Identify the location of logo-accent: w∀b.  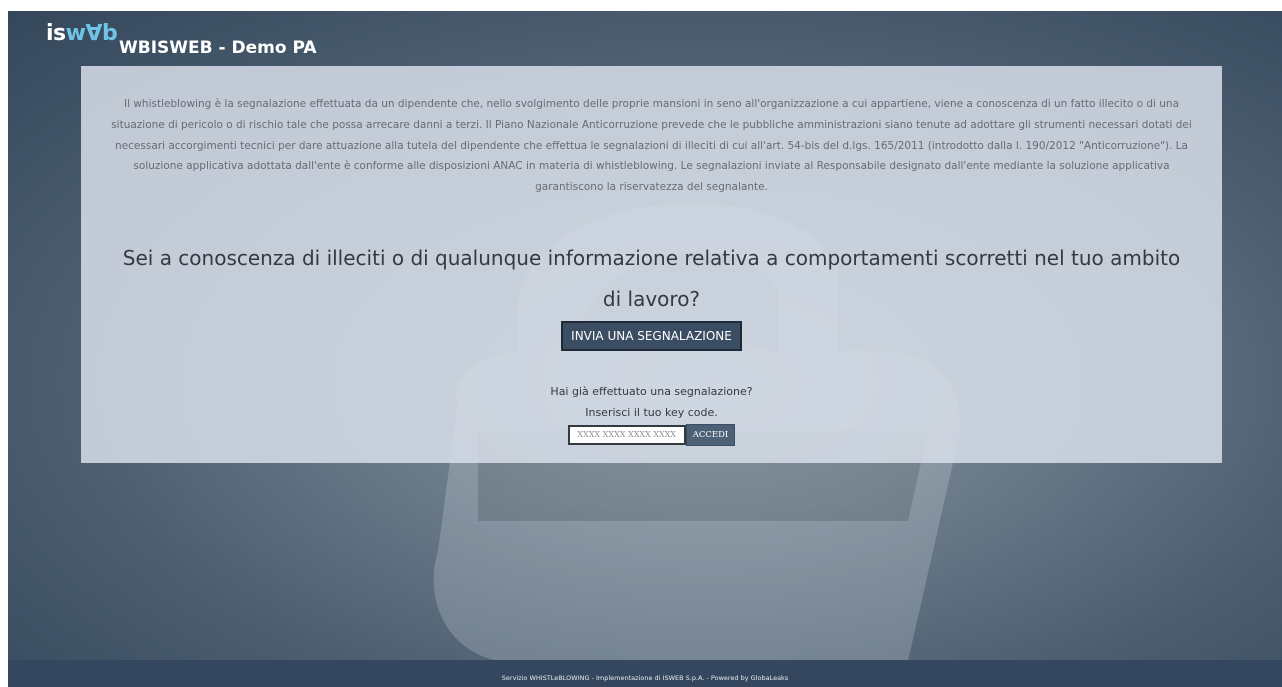
(91, 33).